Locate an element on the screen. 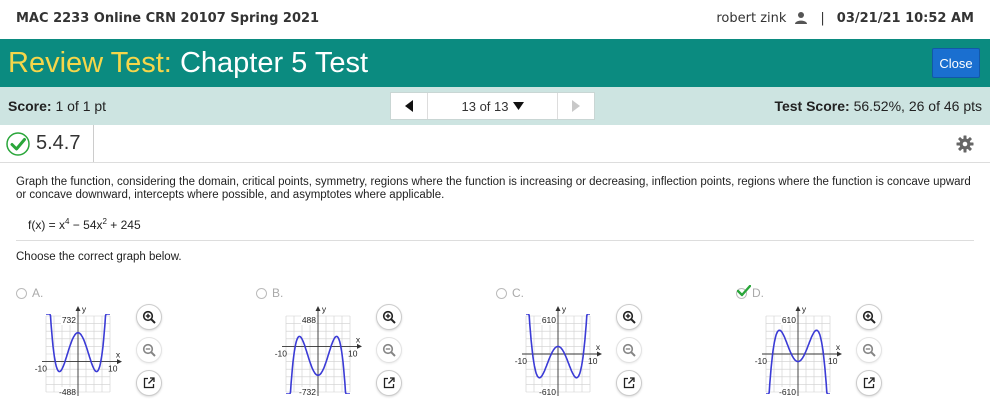  y-max-label: 488 is located at coordinates (309, 320).